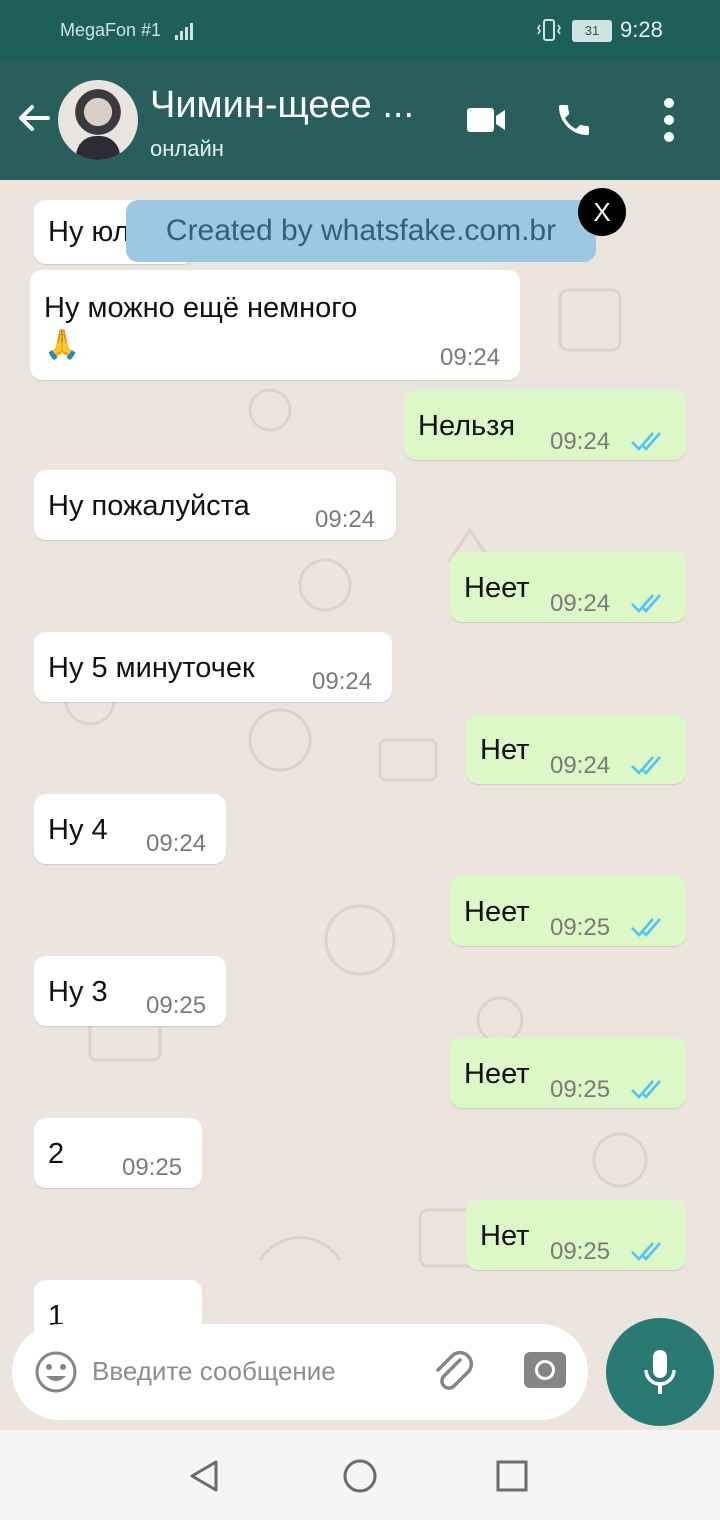  Describe the element at coordinates (467, 426) in the screenshot. I see `message-text: Нельзя` at that location.